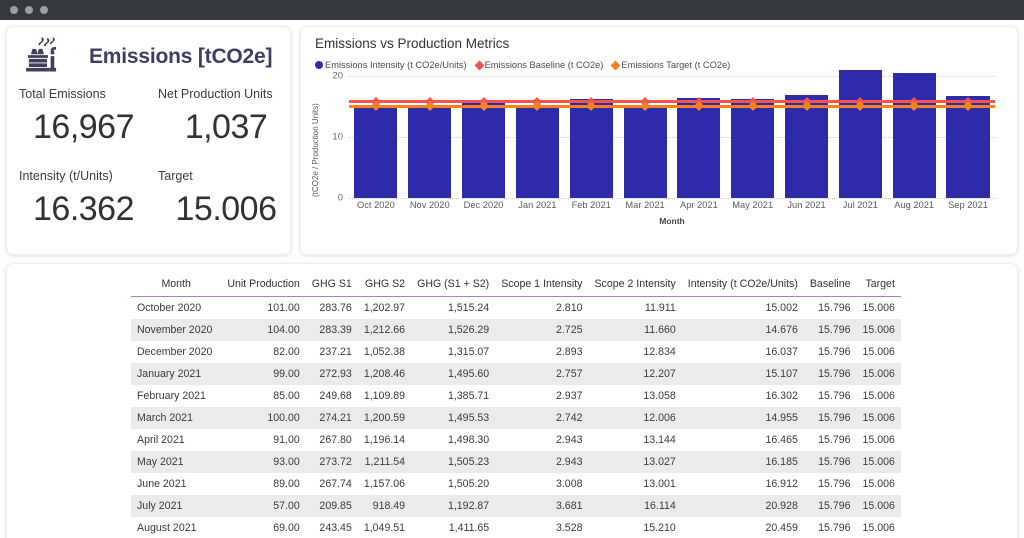  Describe the element at coordinates (14, 10) in the screenshot. I see `close-icon` at that location.